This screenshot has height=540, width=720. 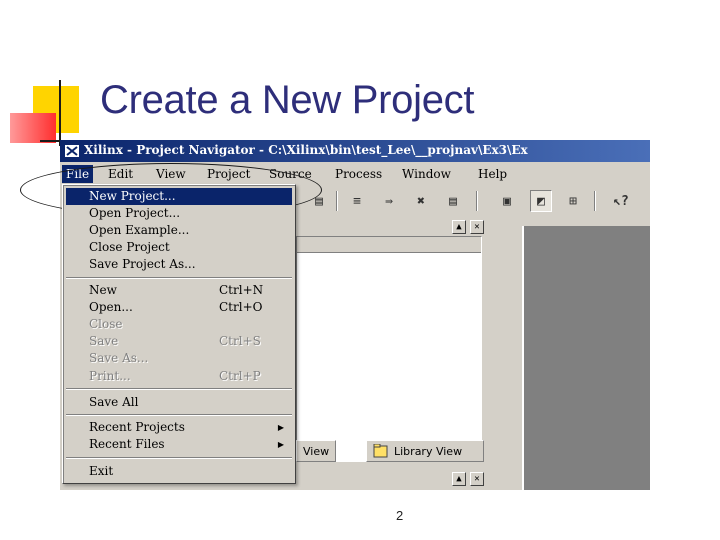 What do you see at coordinates (175, 376) in the screenshot?
I see `menu-item-print: Print... Ctrl+P` at bounding box center [175, 376].